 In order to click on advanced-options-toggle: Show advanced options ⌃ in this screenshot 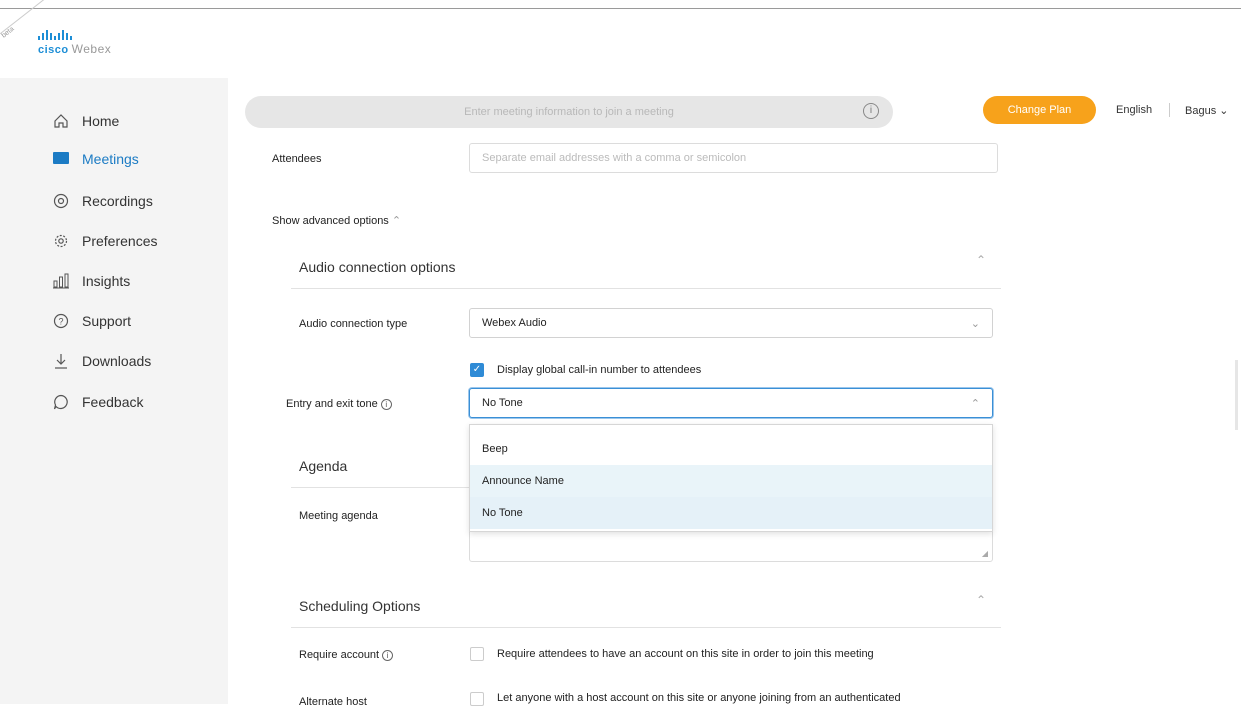, I will do `click(336, 220)`.